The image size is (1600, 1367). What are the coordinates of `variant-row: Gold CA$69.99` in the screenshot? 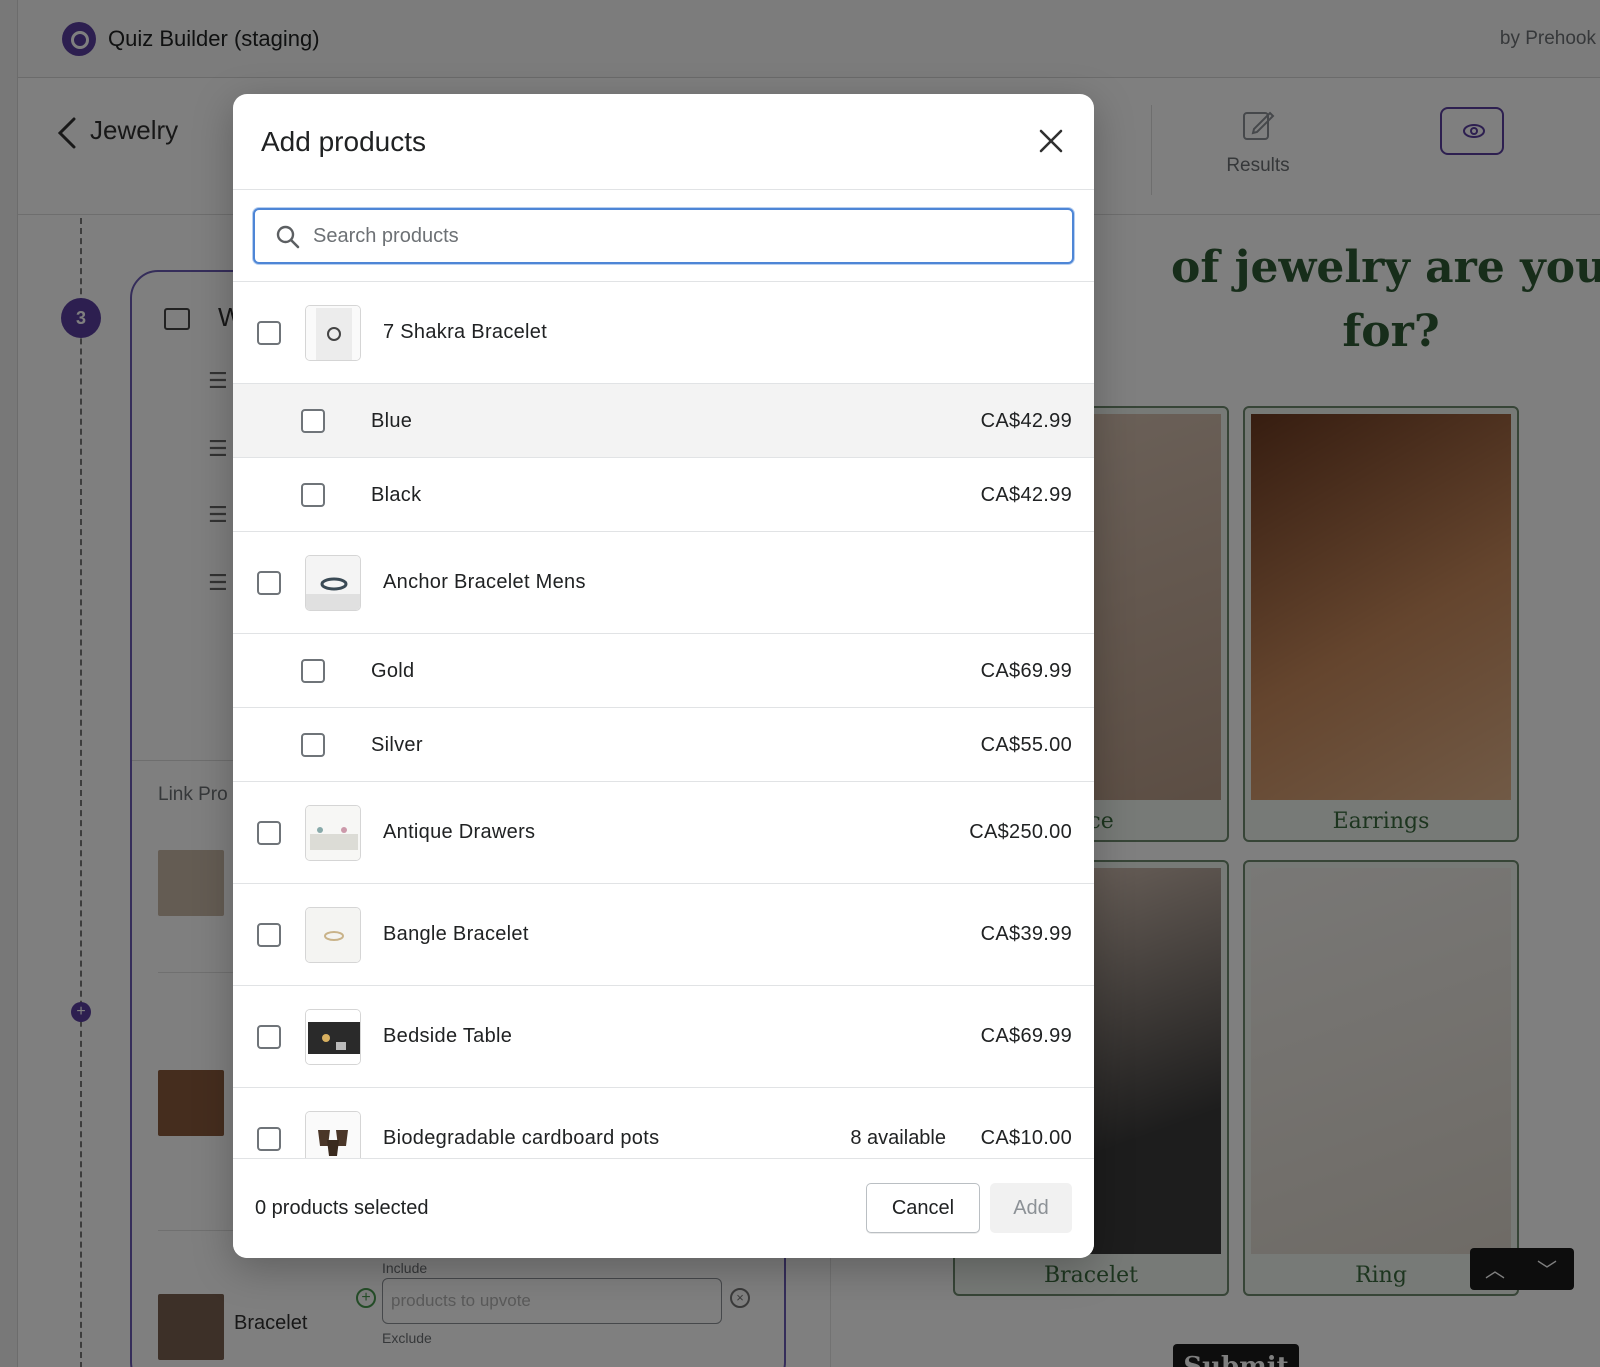 It's located at (663, 671).